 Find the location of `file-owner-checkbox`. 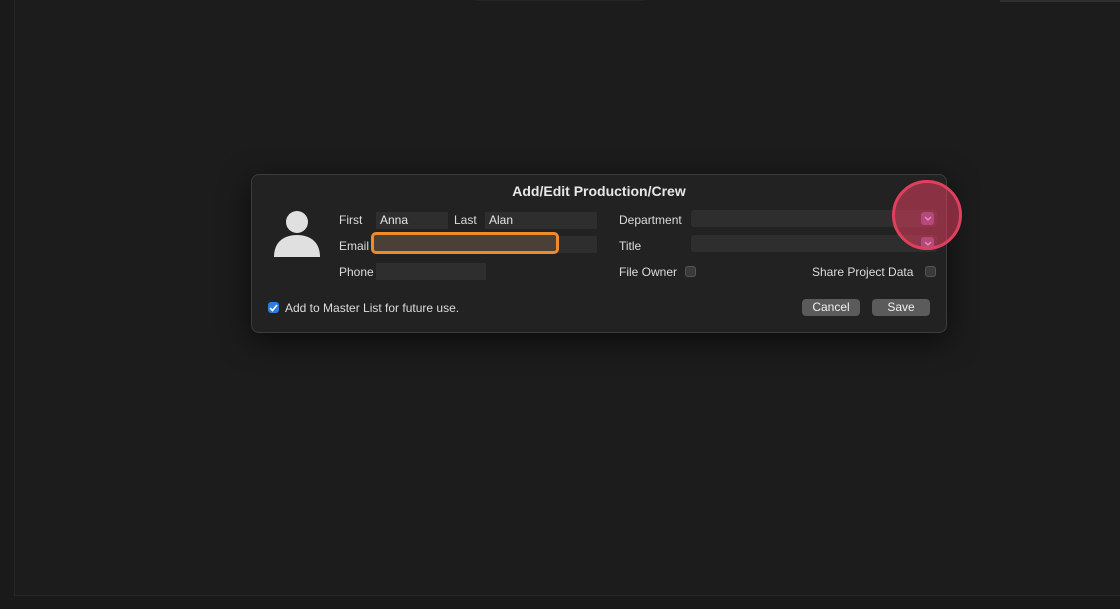

file-owner-checkbox is located at coordinates (690, 271).